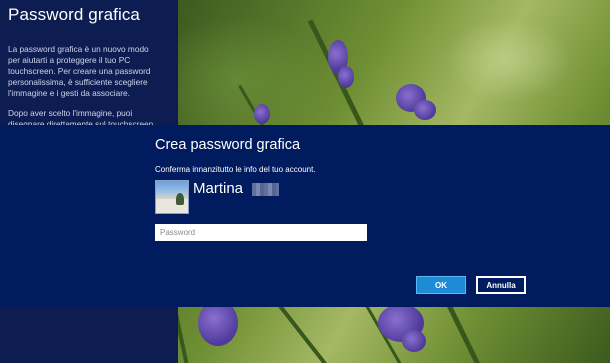 The image size is (610, 363). What do you see at coordinates (261, 232) in the screenshot?
I see `password-input` at bounding box center [261, 232].